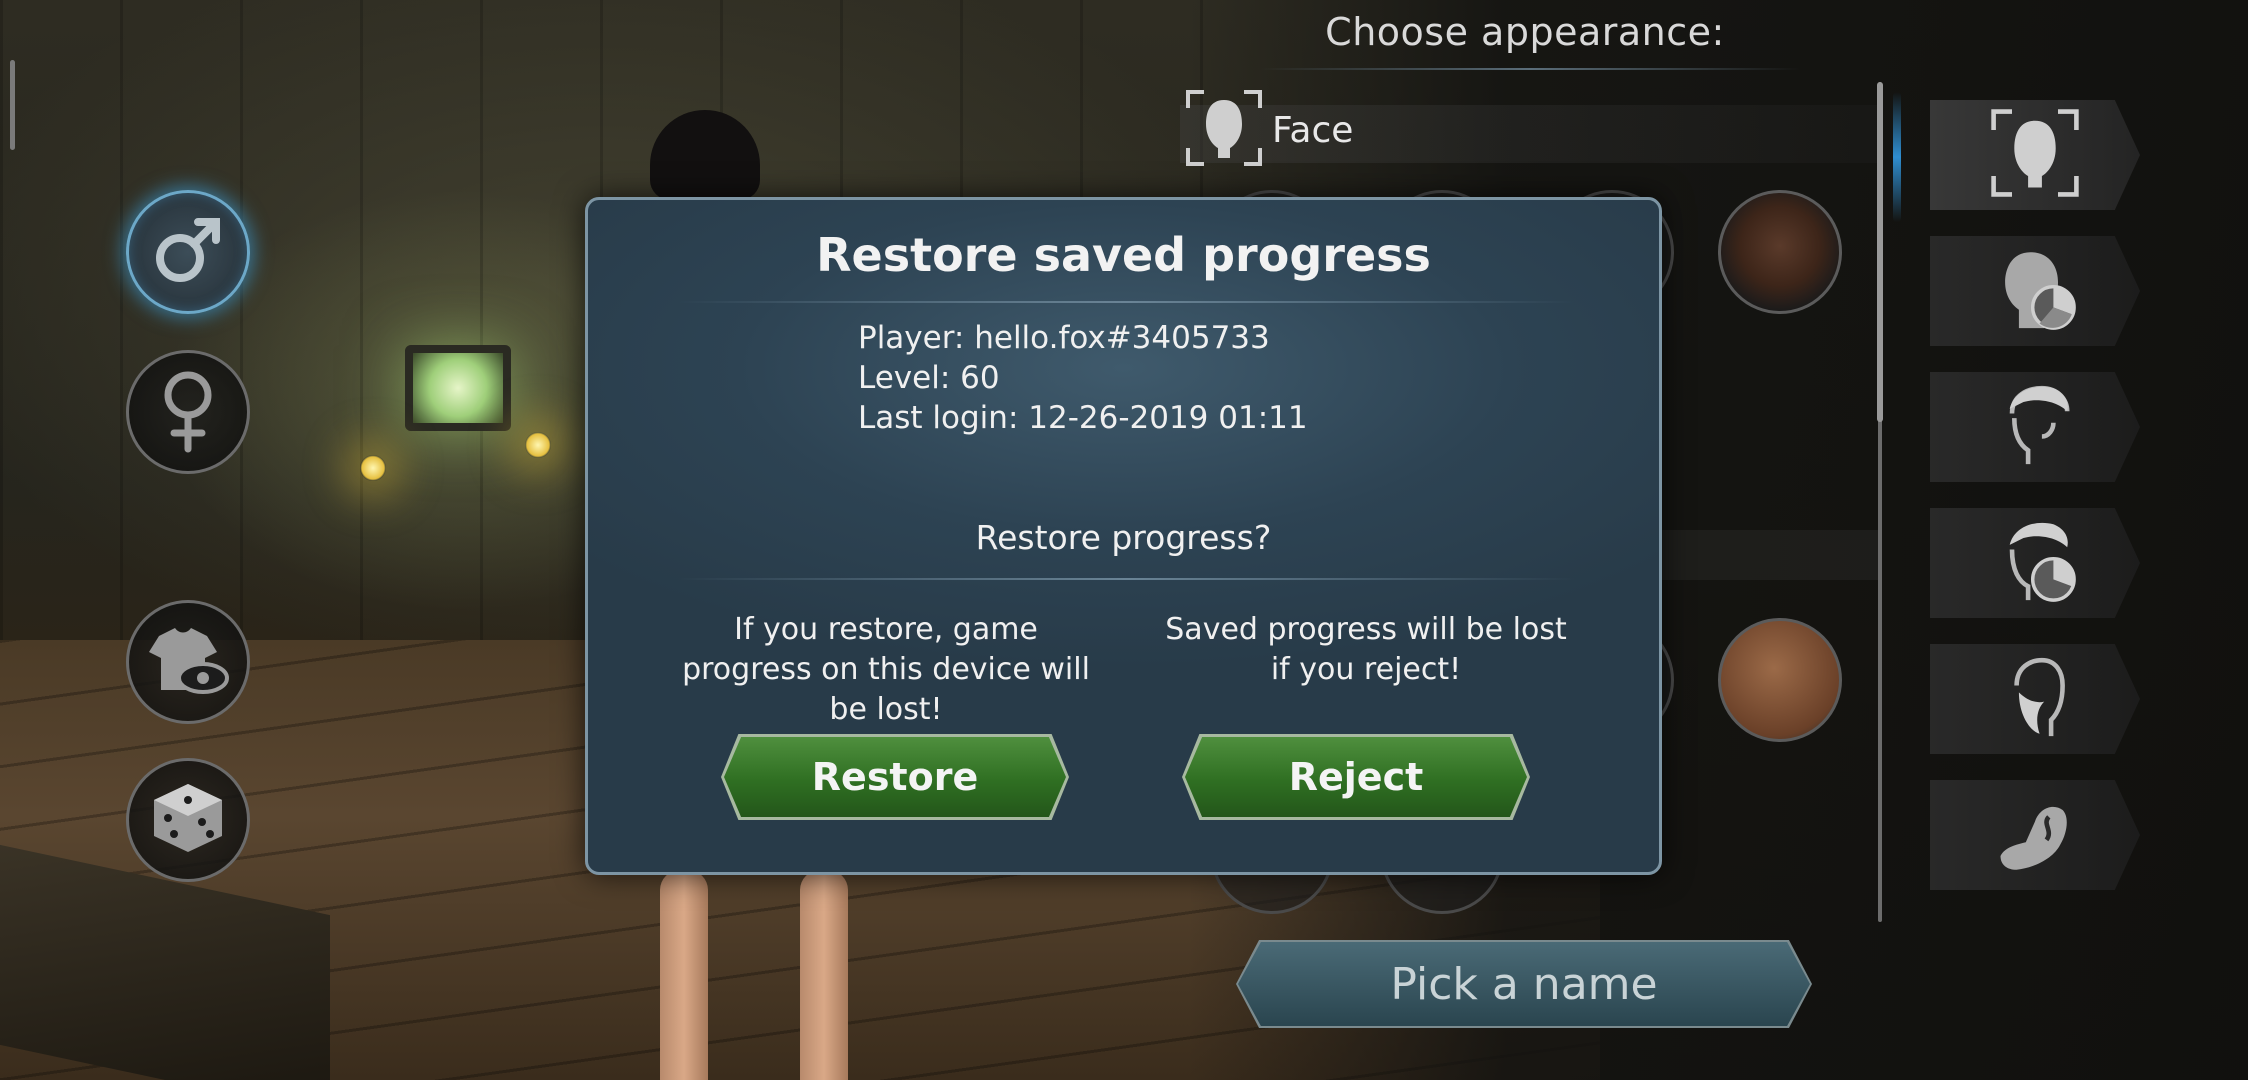 The image size is (2248, 1080). I want to click on tab-beard, so click(2035, 699).